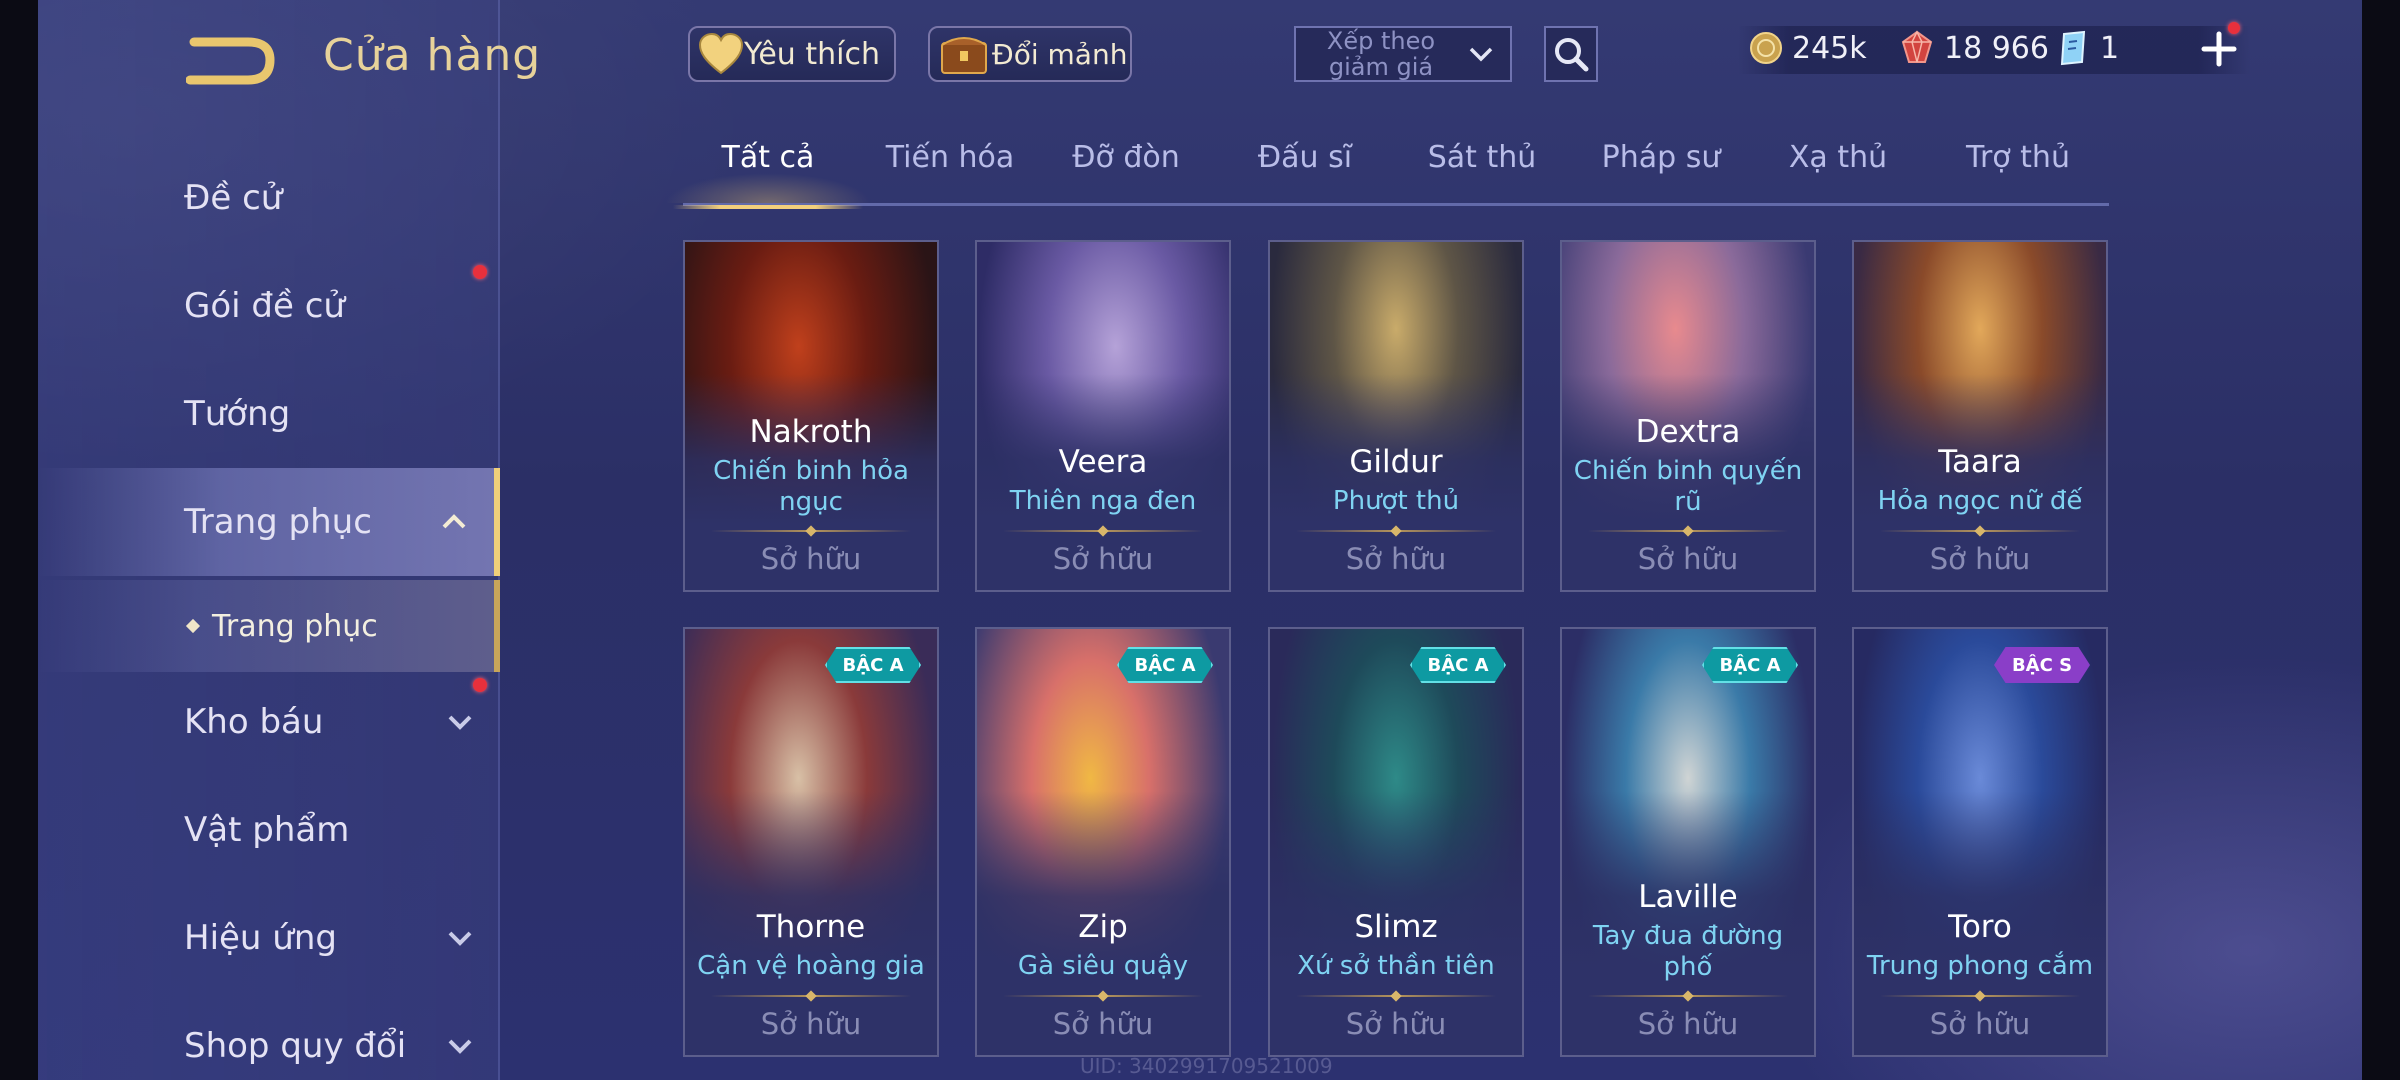 The width and height of the screenshot is (2400, 1080). I want to click on skin-card: BẬC A Slimz Xứ sở thần tiên Sở hữu, so click(1396, 842).